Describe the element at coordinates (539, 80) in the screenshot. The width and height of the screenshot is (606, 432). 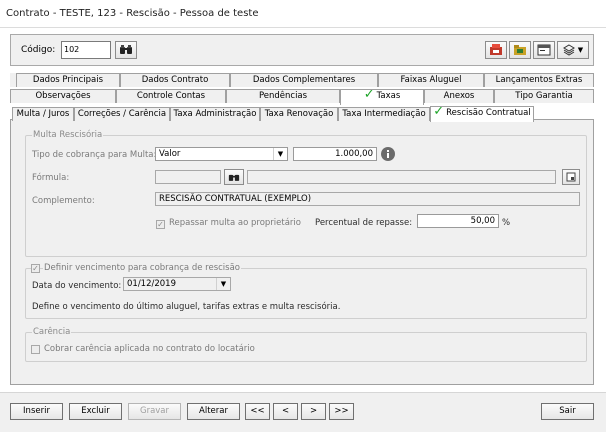
I see `tab-lancamentos-extras: Lançamentos Extras` at that location.